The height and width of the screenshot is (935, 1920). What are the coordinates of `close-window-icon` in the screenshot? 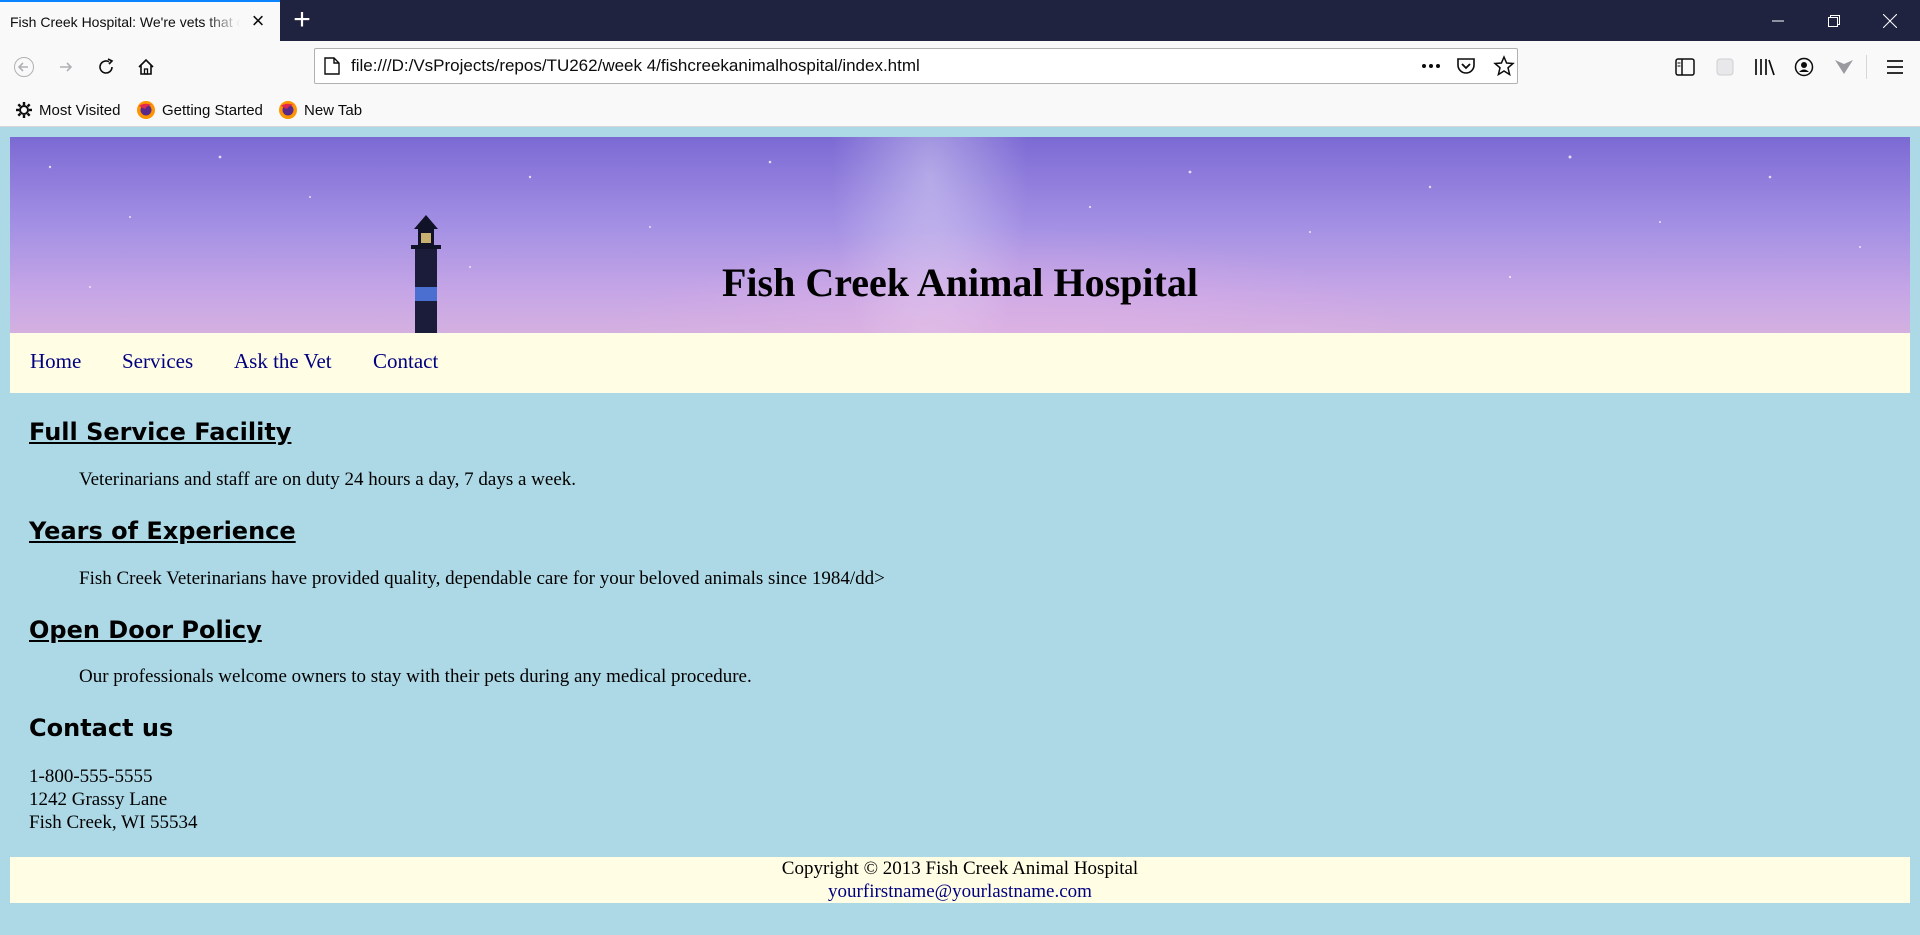 It's located at (1890, 20).